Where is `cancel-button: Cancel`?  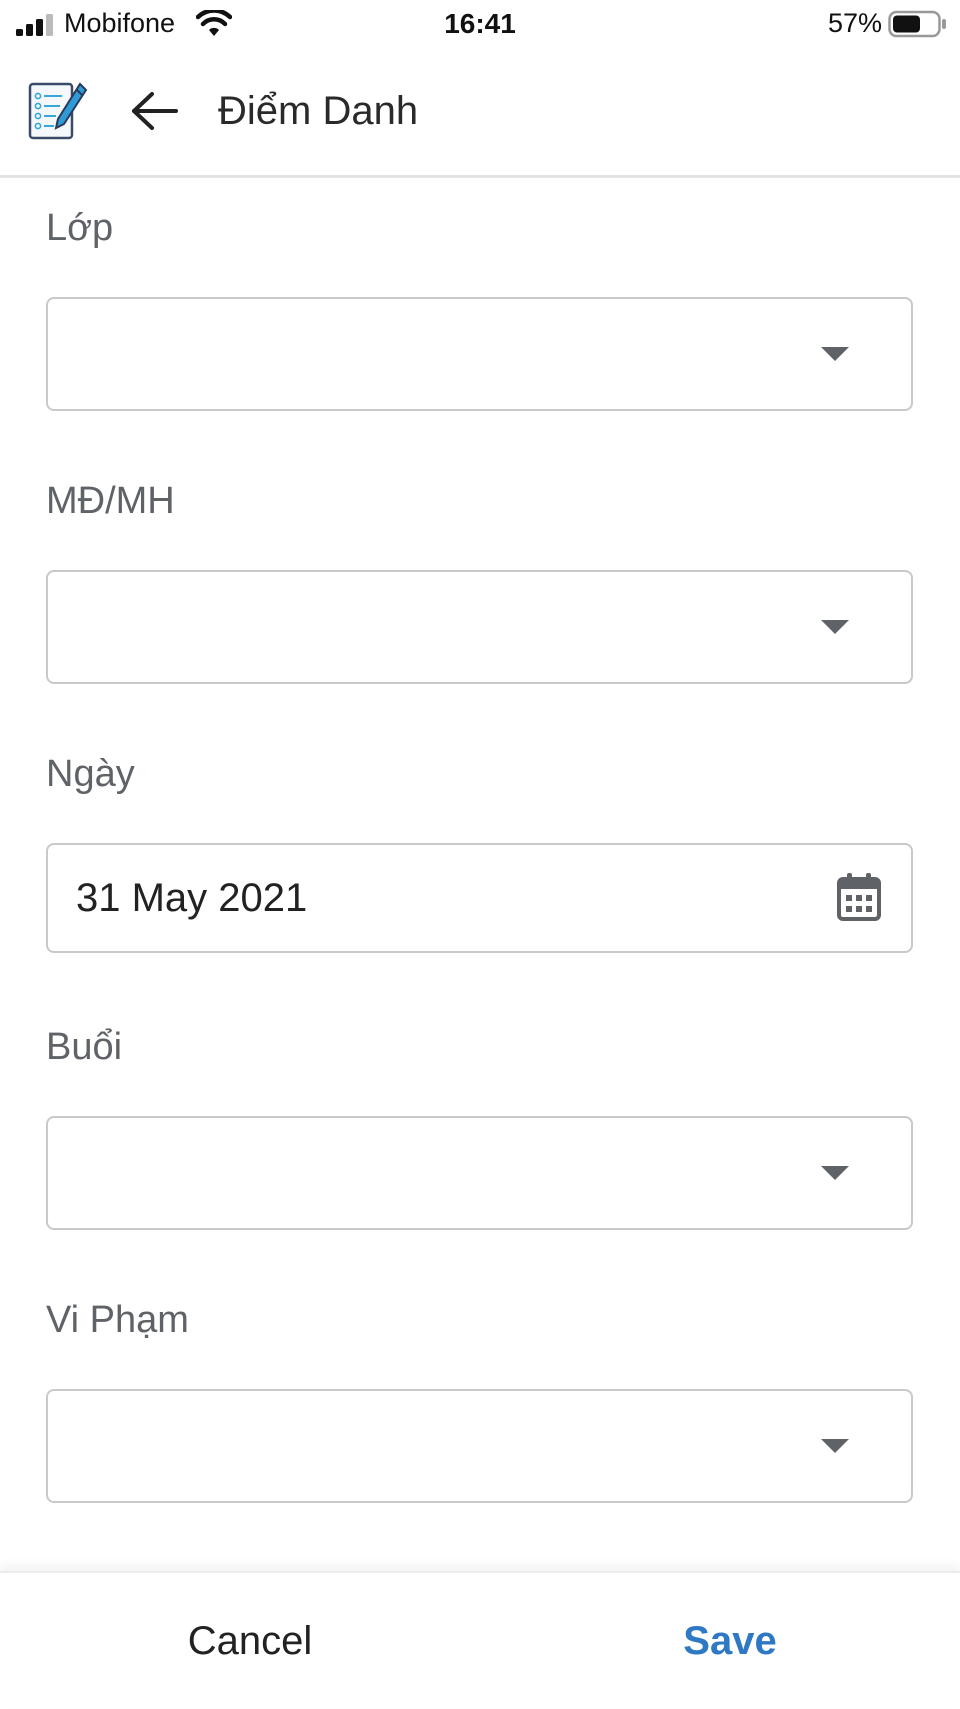
cancel-button: Cancel is located at coordinates (250, 1641).